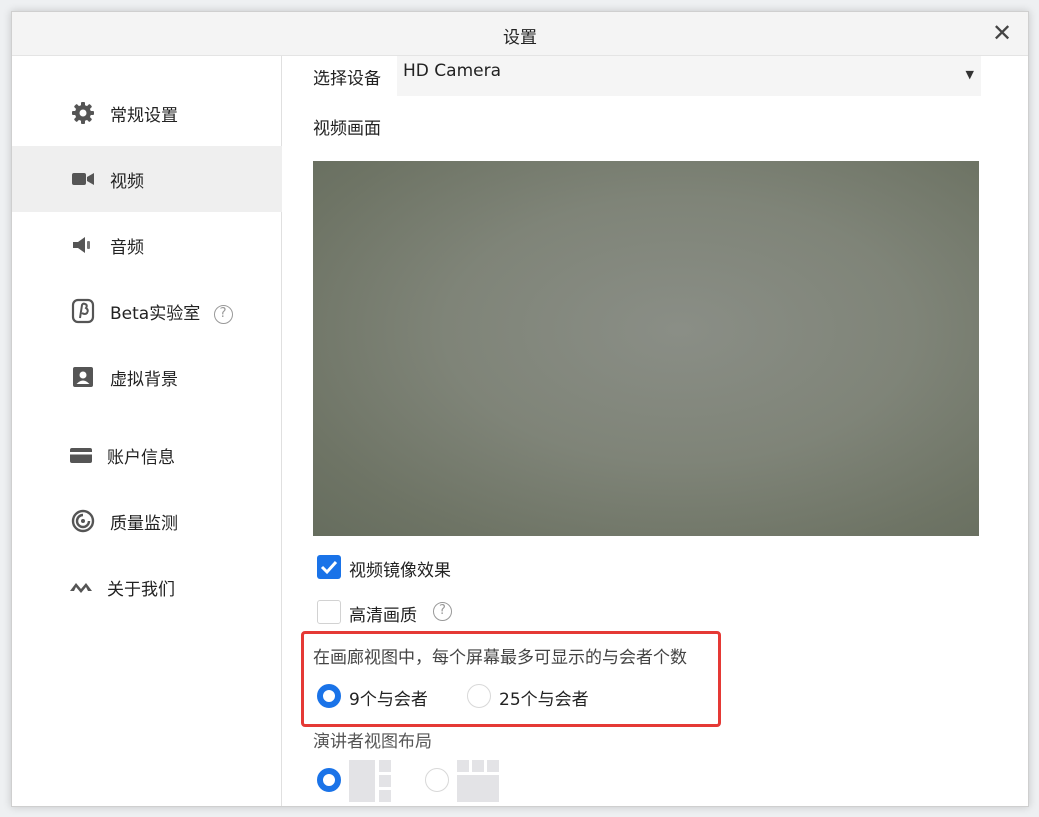 The height and width of the screenshot is (817, 1039). Describe the element at coordinates (479, 696) in the screenshot. I see `radio-25-participants` at that location.